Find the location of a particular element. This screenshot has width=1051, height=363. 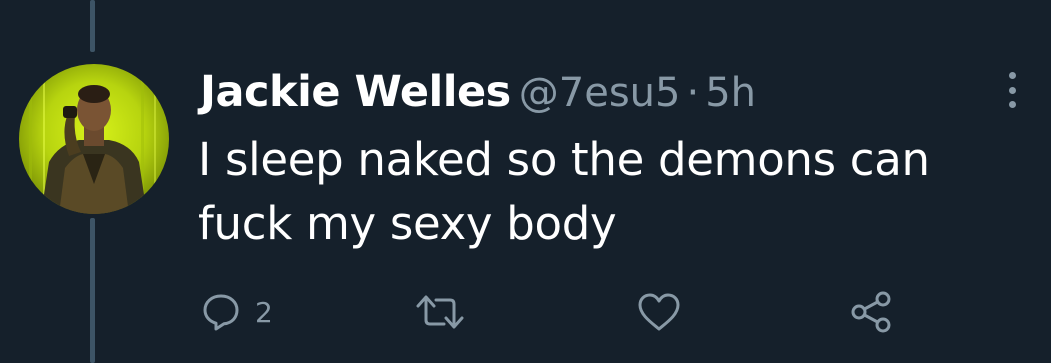

like-button is located at coordinates (659, 312).